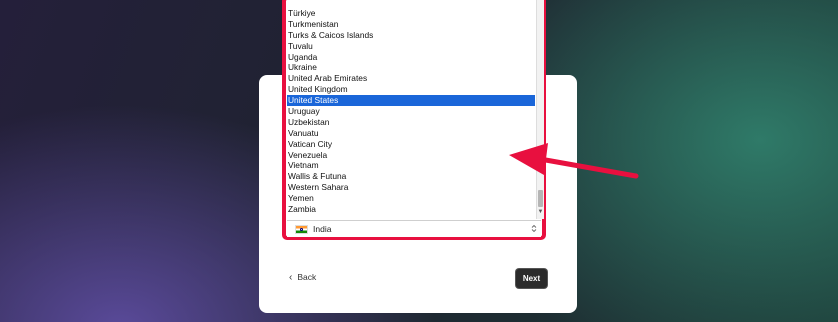  I want to click on scroll-down-arrow-icon: ▼, so click(540, 212).